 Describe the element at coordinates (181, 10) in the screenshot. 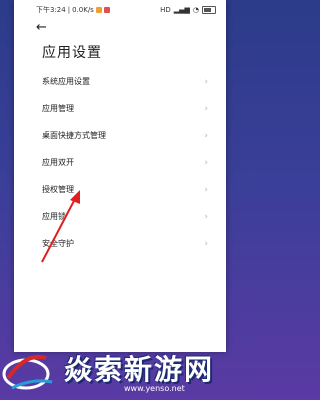

I see `signal-icon: ▂▄▆` at that location.